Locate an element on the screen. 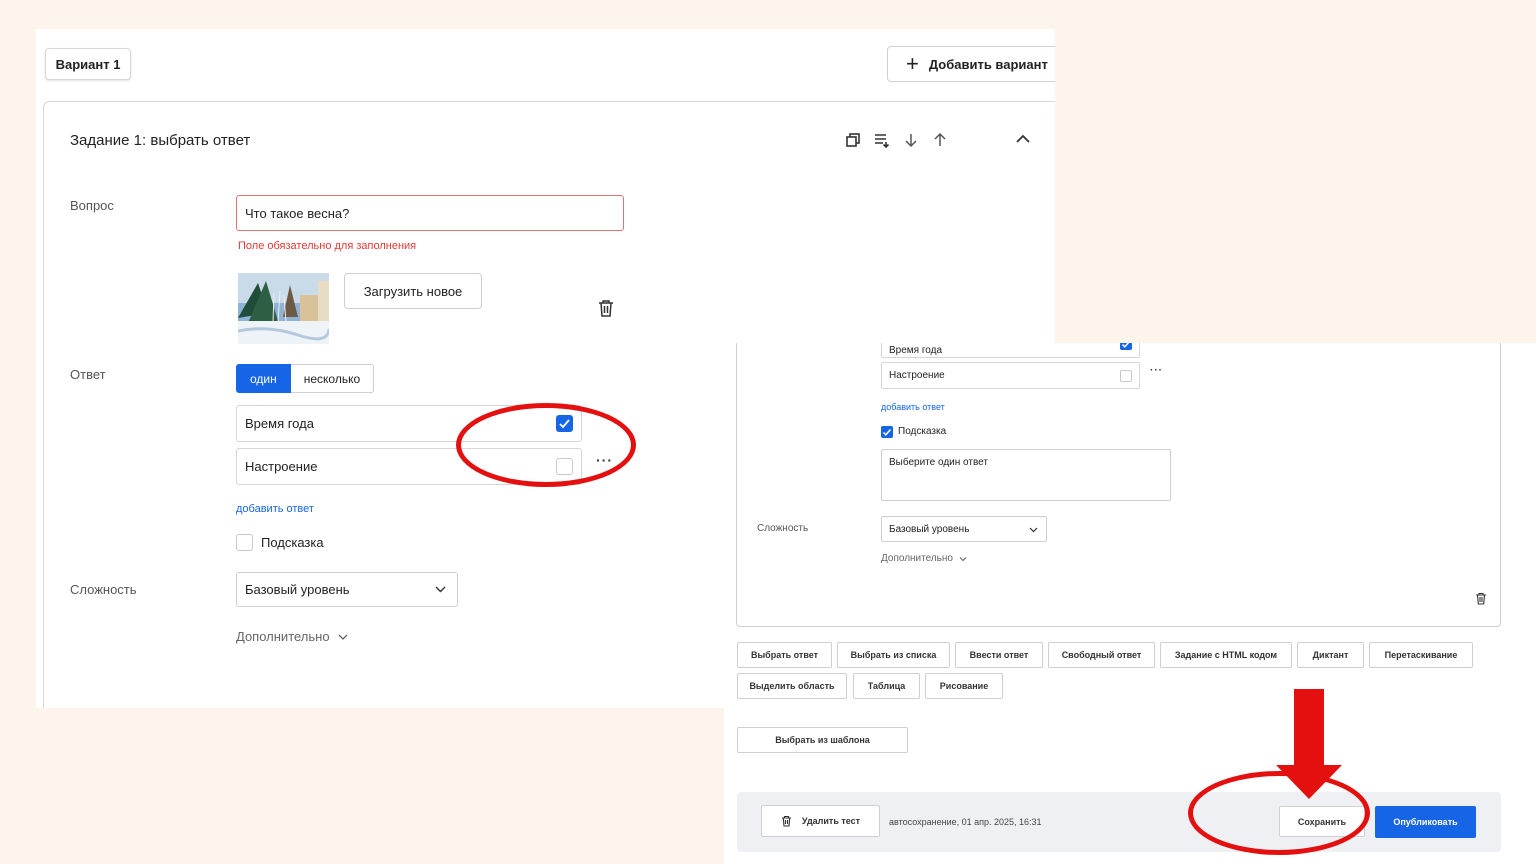  task-type-button: Ввести ответ is located at coordinates (999, 655).